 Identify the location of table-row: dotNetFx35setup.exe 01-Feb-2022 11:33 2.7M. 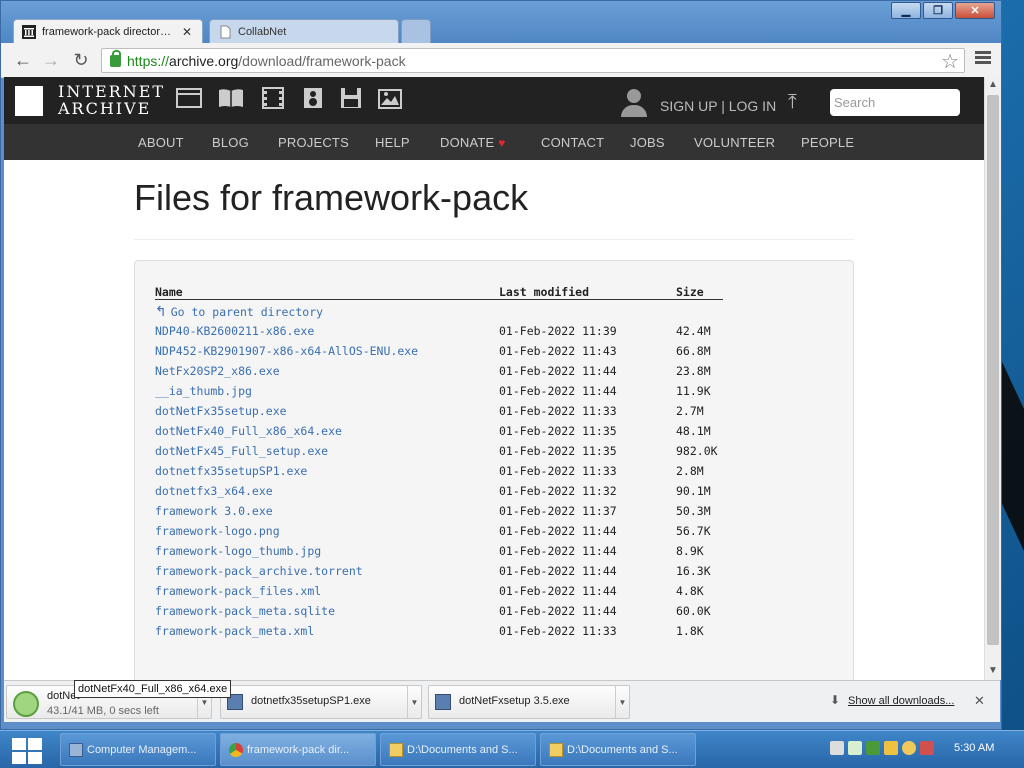
(439, 410).